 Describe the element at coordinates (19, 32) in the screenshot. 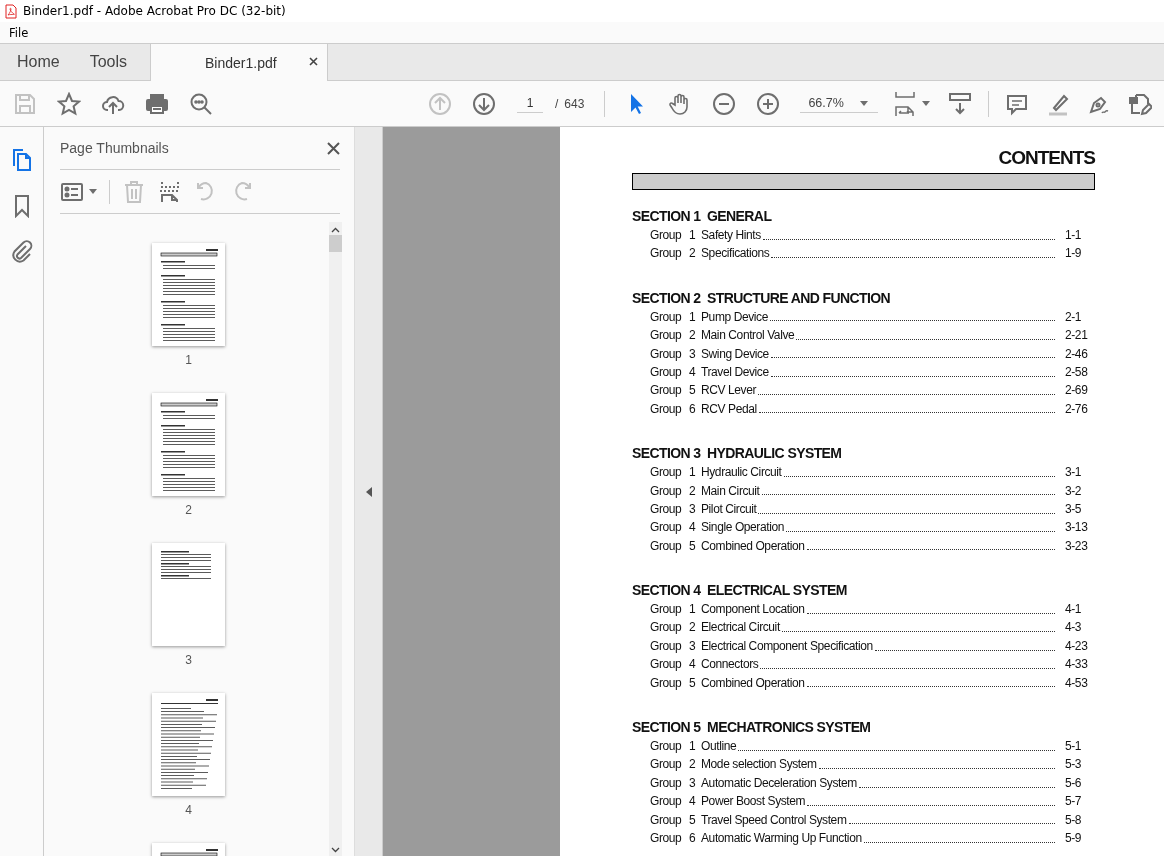

I see `menu-item: File` at that location.